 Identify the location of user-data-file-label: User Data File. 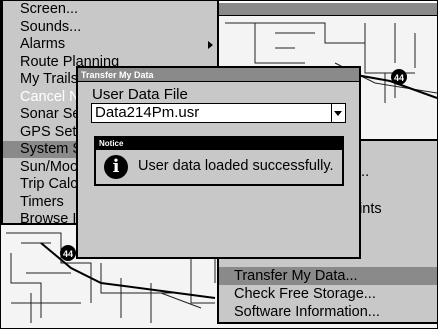
(140, 94).